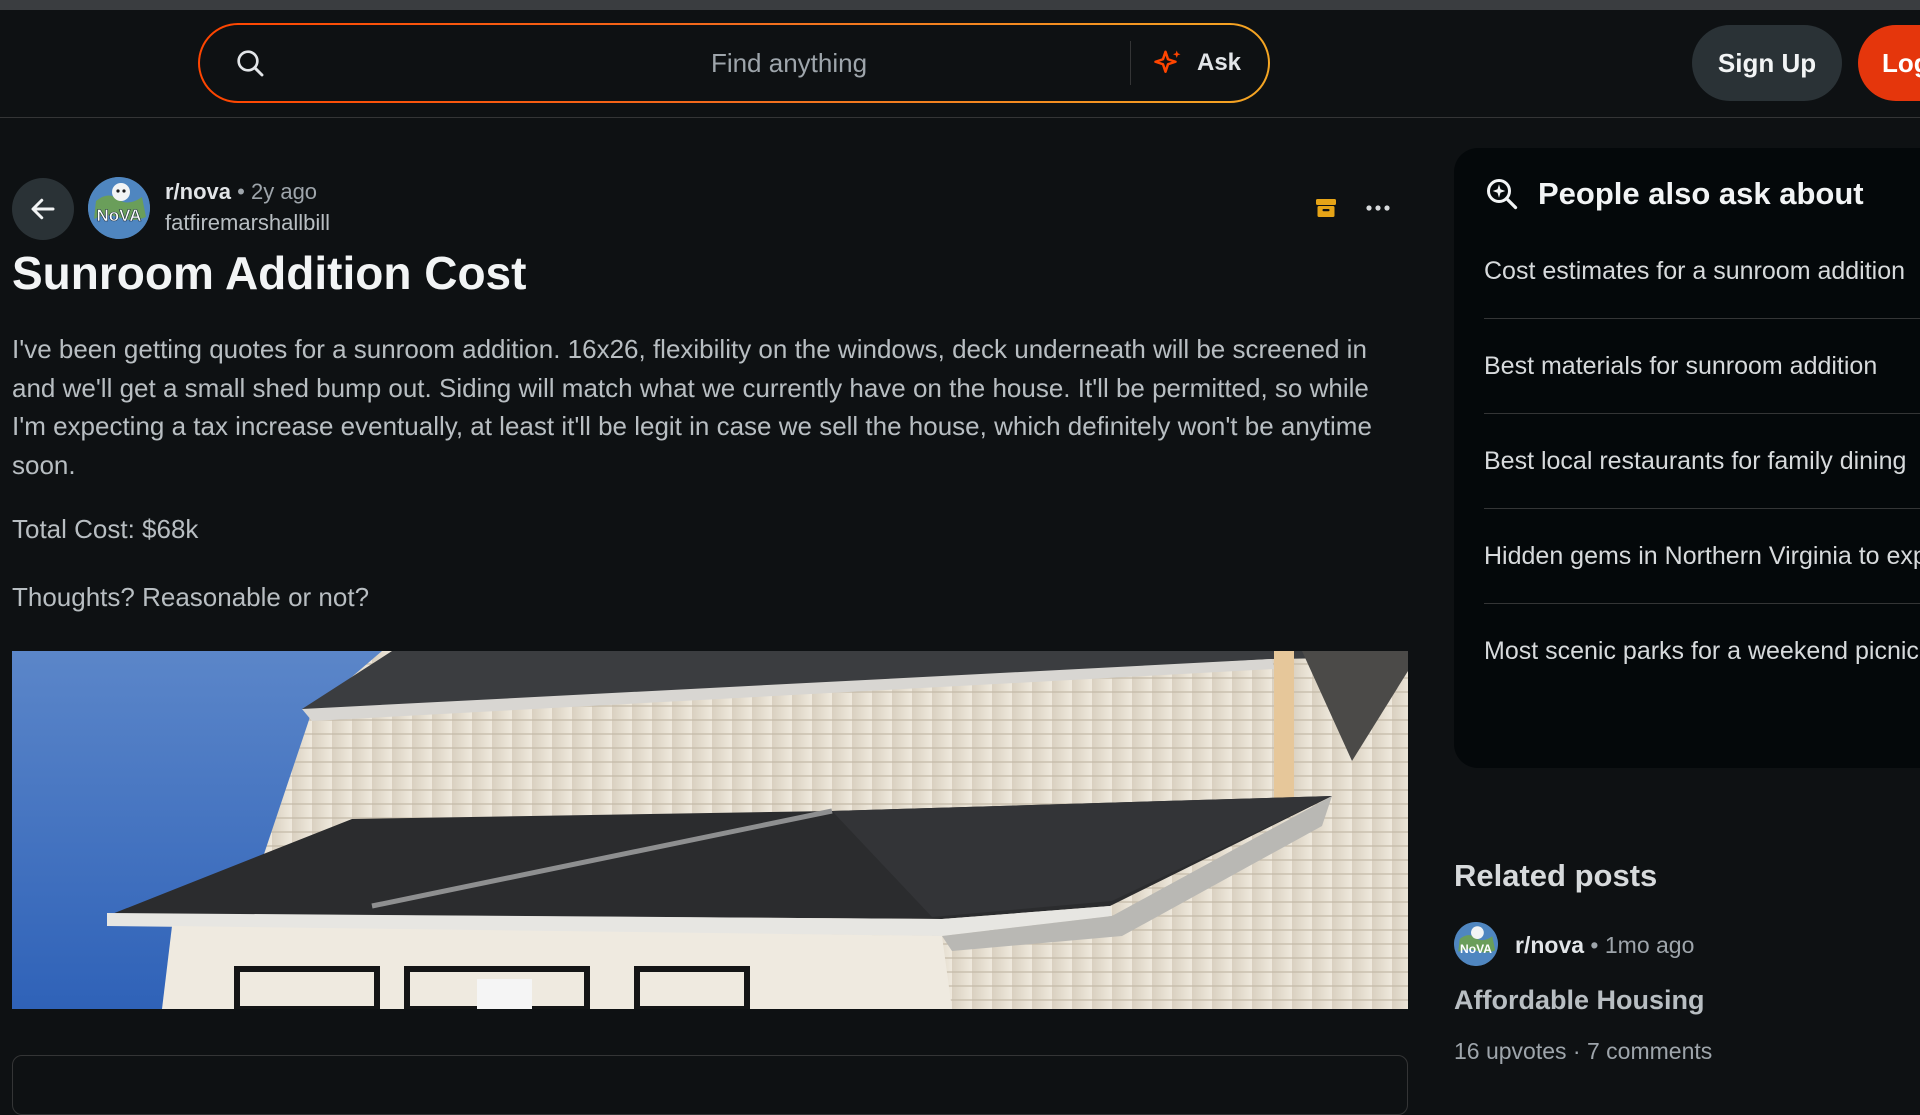 The width and height of the screenshot is (1920, 1115). I want to click on search-input: Find anything, so click(789, 63).